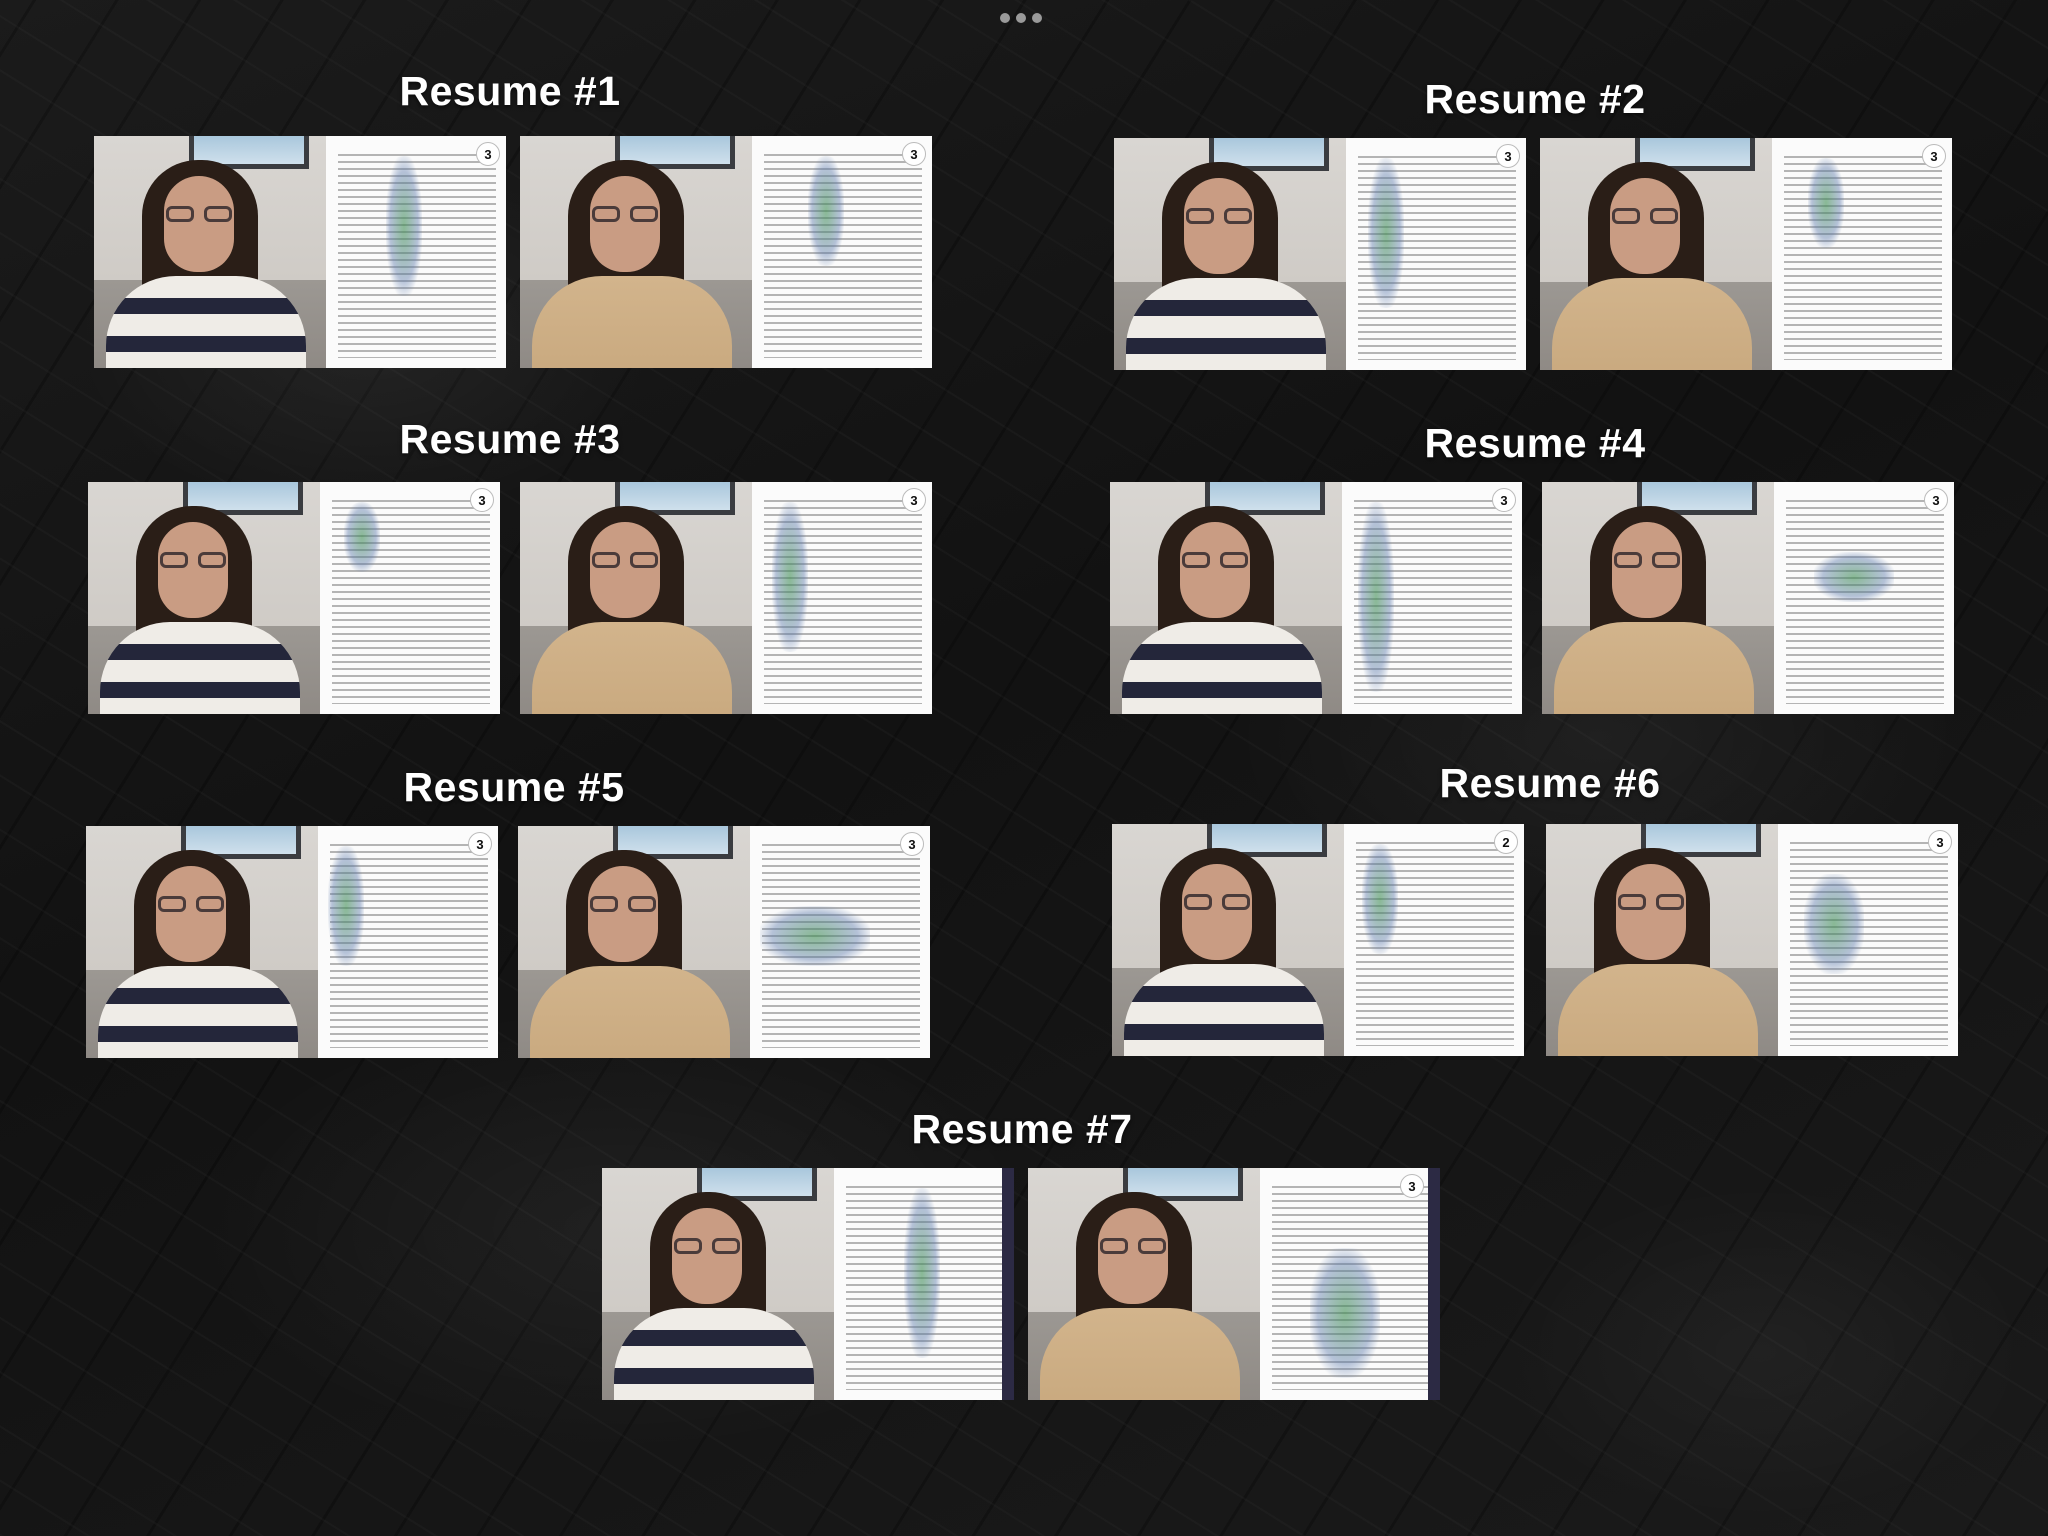 The width and height of the screenshot is (2048, 1536). Describe the element at coordinates (510, 91) in the screenshot. I see `section-title-resume-1: Resume #1` at that location.